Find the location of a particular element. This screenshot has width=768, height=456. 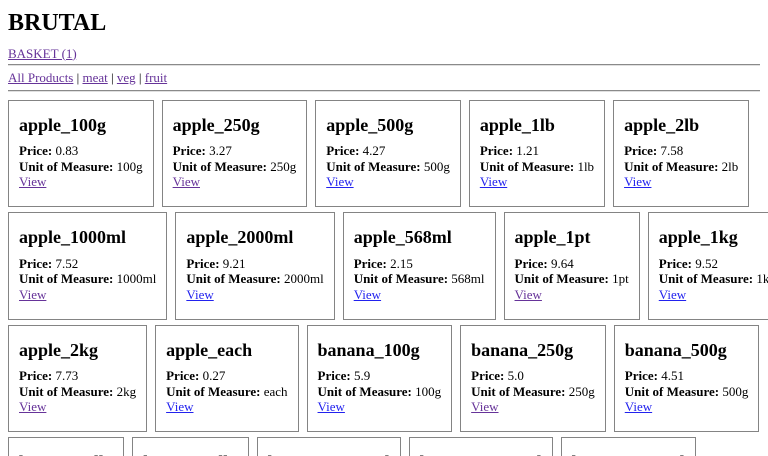

basket-line: BASKET (1) is located at coordinates (384, 53).